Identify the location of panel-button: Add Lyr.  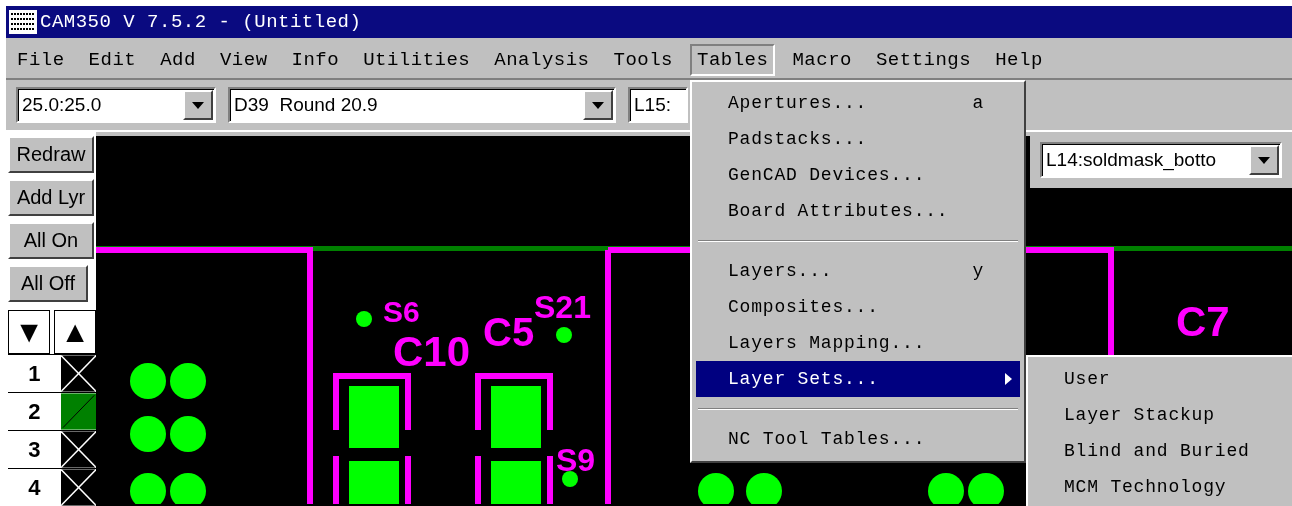
(51, 197).